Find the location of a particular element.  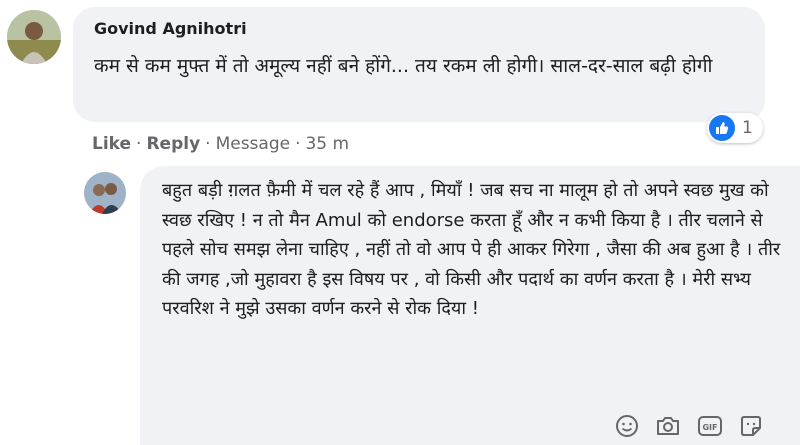

comment-actions: Like · Reply · Message · 35 m is located at coordinates (220, 144).